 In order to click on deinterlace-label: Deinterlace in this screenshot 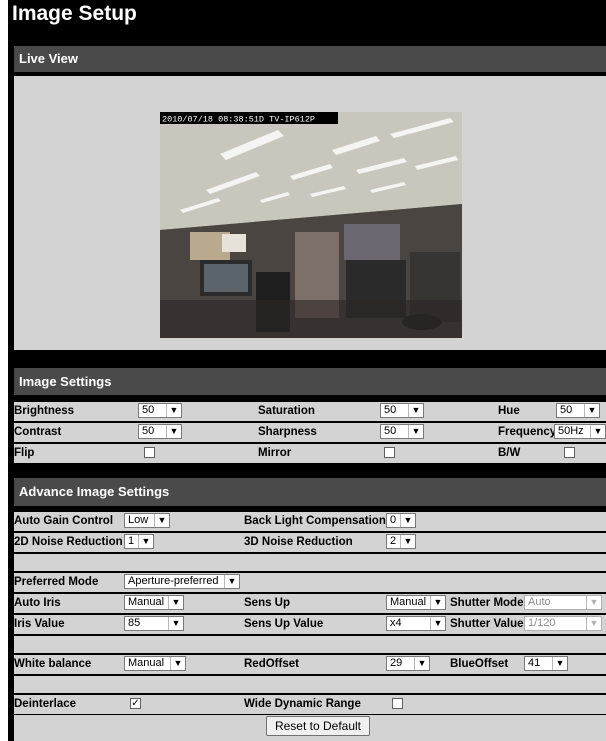, I will do `click(45, 704)`.